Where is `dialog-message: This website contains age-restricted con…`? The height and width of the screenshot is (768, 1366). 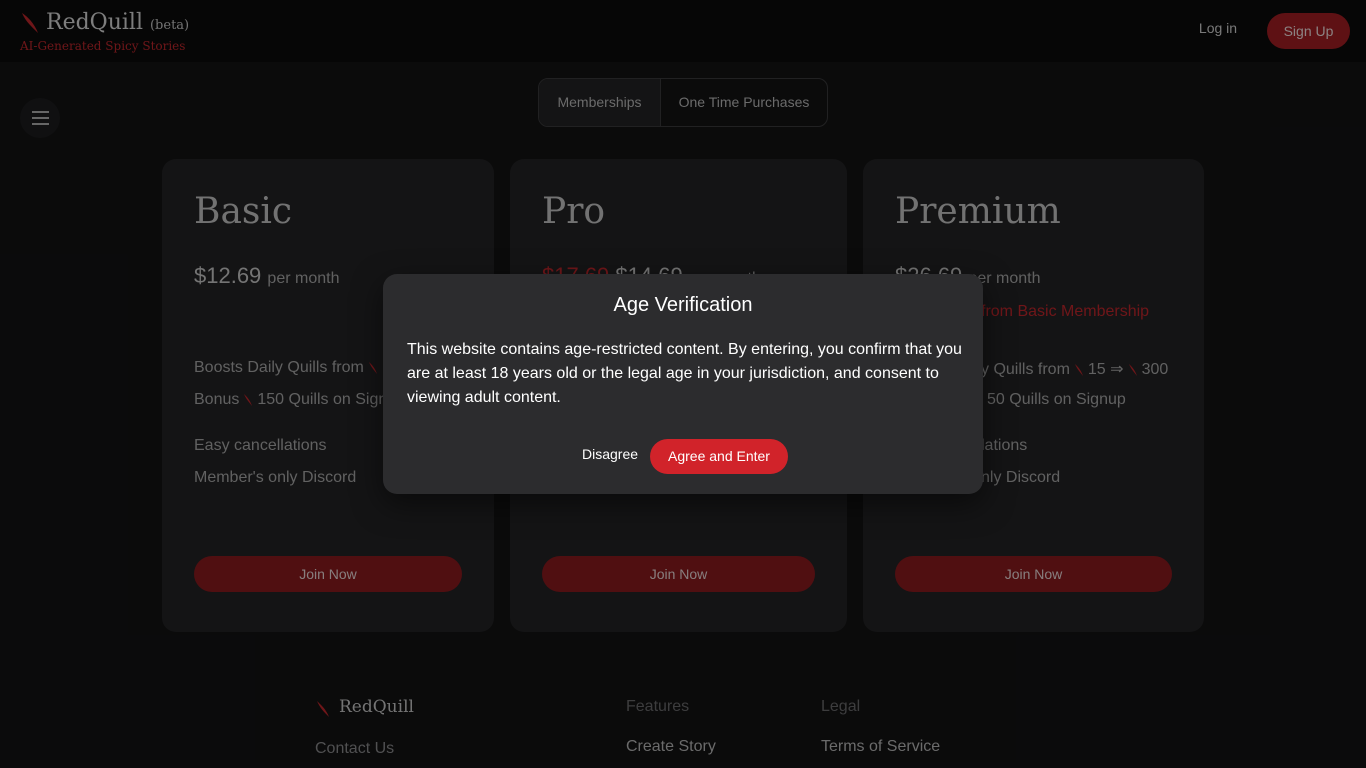 dialog-message: This website contains age-restricted con… is located at coordinates (684, 373).